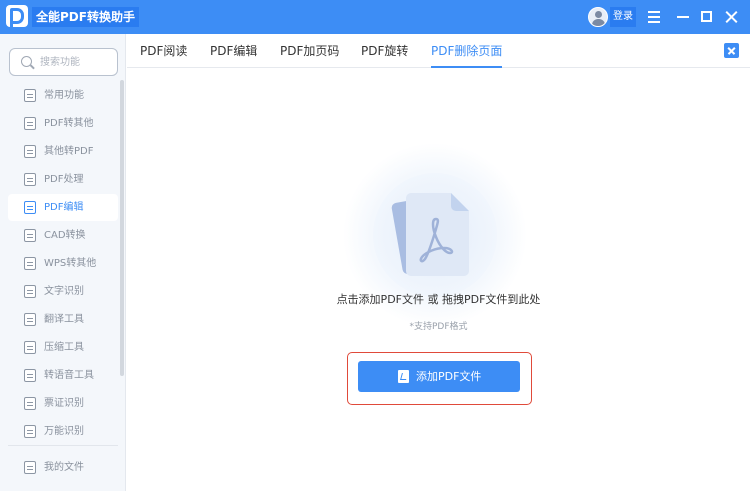  What do you see at coordinates (233, 55) in the screenshot?
I see `tab-pdf-edit: PDF编辑` at bounding box center [233, 55].